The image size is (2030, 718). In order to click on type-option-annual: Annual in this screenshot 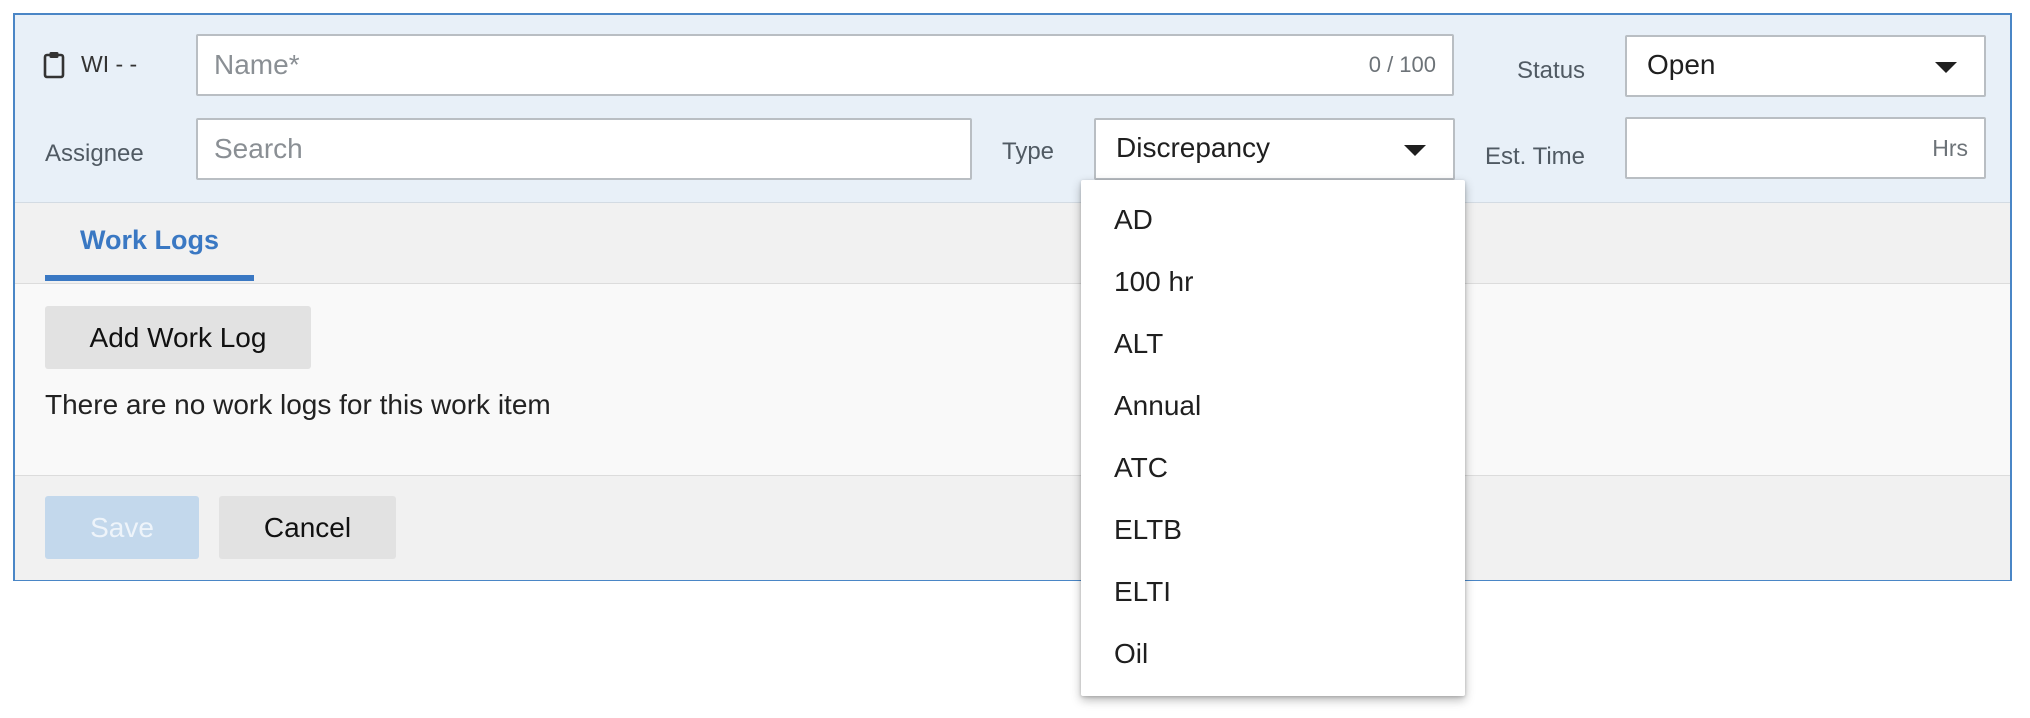, I will do `click(1273, 407)`.